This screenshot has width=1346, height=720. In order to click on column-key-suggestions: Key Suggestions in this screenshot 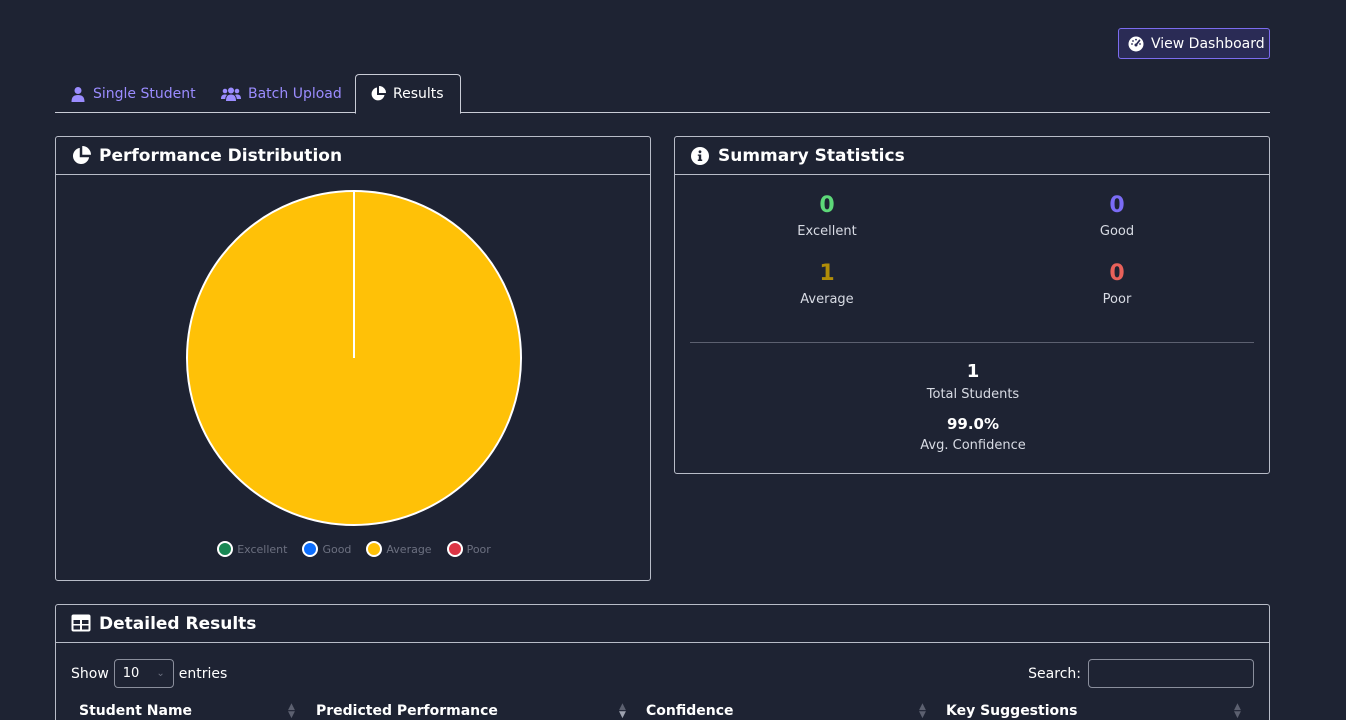, I will do `click(1011, 711)`.